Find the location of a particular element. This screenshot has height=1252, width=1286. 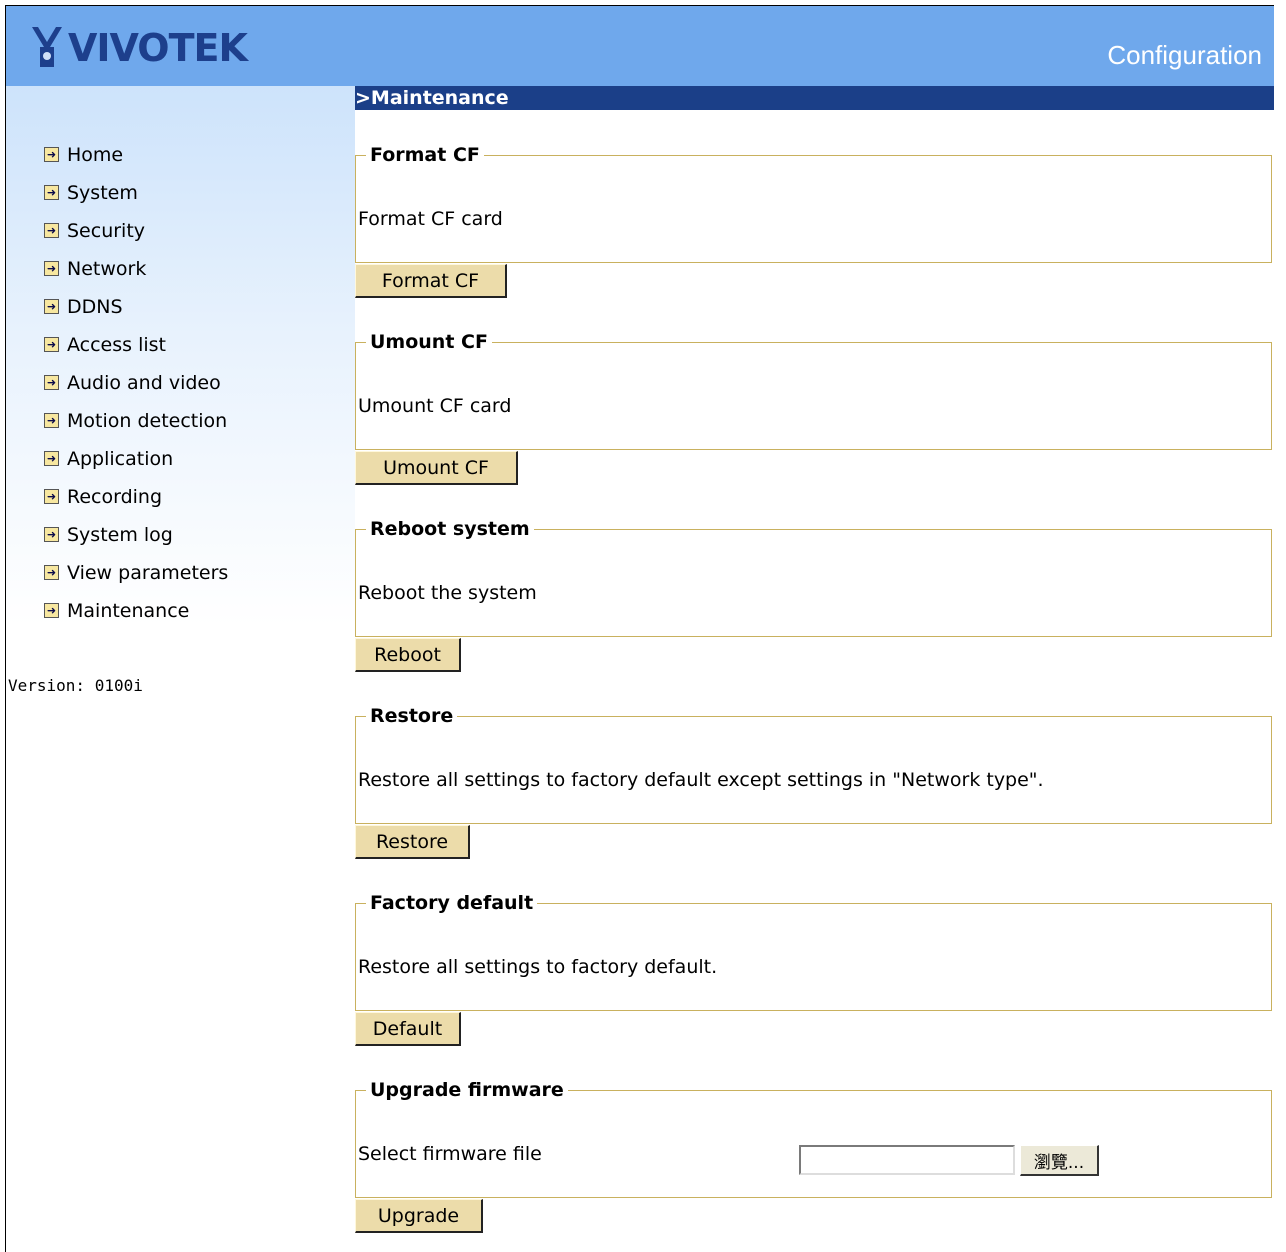

sidebar-item-network: ➜ Network is located at coordinates (136, 276).